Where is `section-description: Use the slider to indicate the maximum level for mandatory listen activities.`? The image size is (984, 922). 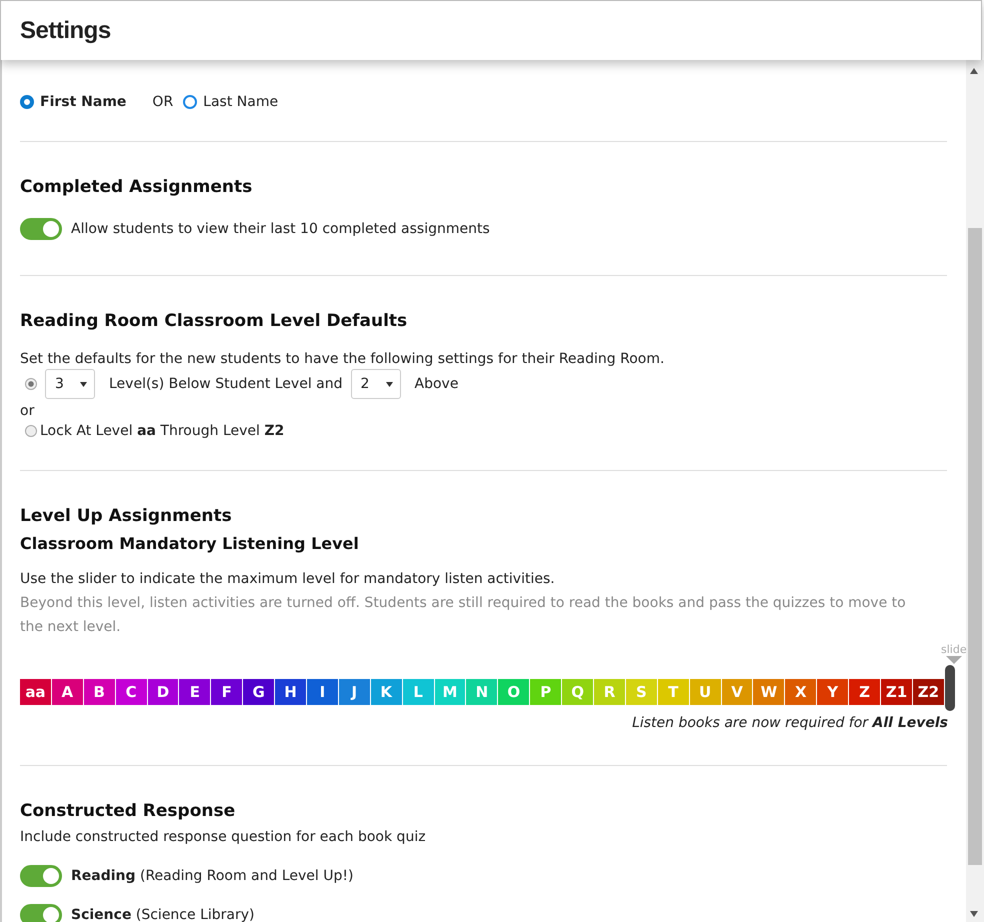
section-description: Use the slider to indicate the maximum level for mandatory listen activities. is located at coordinates (288, 579).